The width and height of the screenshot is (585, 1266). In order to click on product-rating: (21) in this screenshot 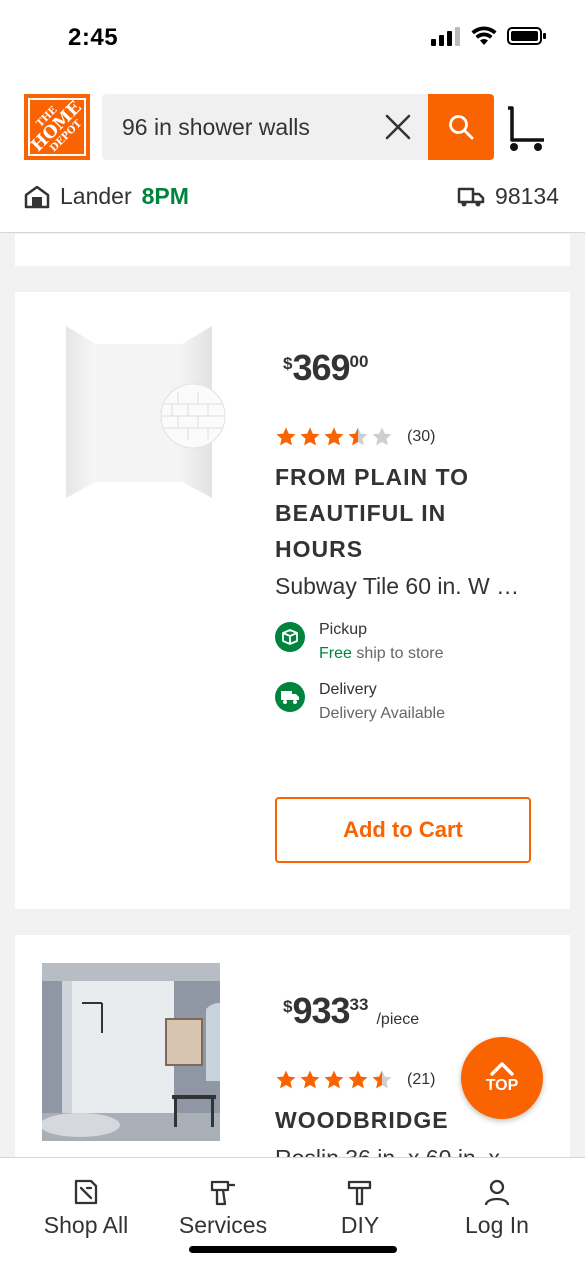, I will do `click(355, 1080)`.